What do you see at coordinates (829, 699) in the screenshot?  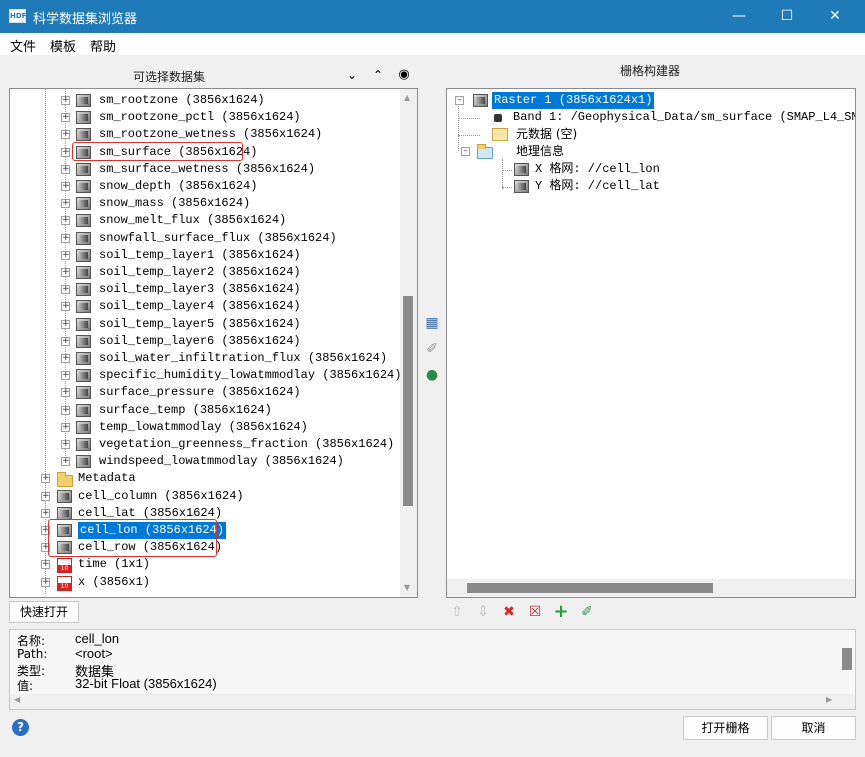 I see `scroll-right-icon: ▶` at bounding box center [829, 699].